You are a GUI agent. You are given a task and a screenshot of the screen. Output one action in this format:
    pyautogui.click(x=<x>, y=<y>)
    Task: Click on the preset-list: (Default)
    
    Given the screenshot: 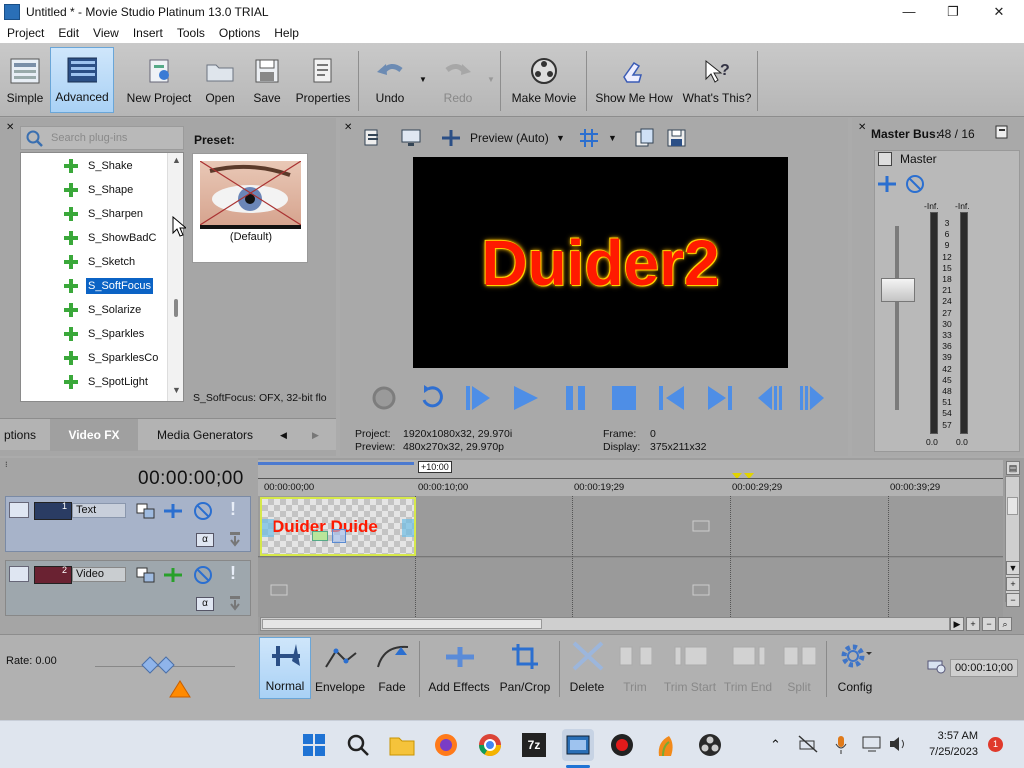 What is the action you would take?
    pyautogui.click(x=250, y=208)
    